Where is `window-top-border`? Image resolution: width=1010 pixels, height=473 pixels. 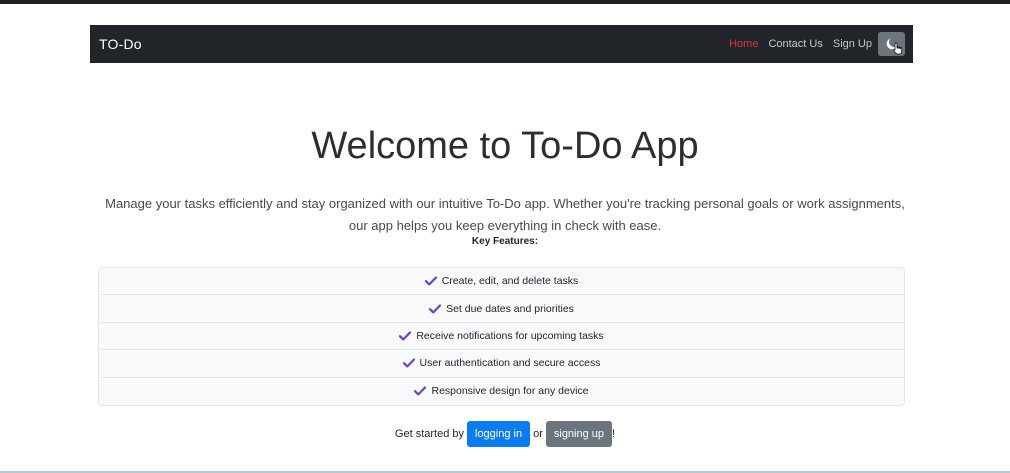 window-top-border is located at coordinates (505, 2).